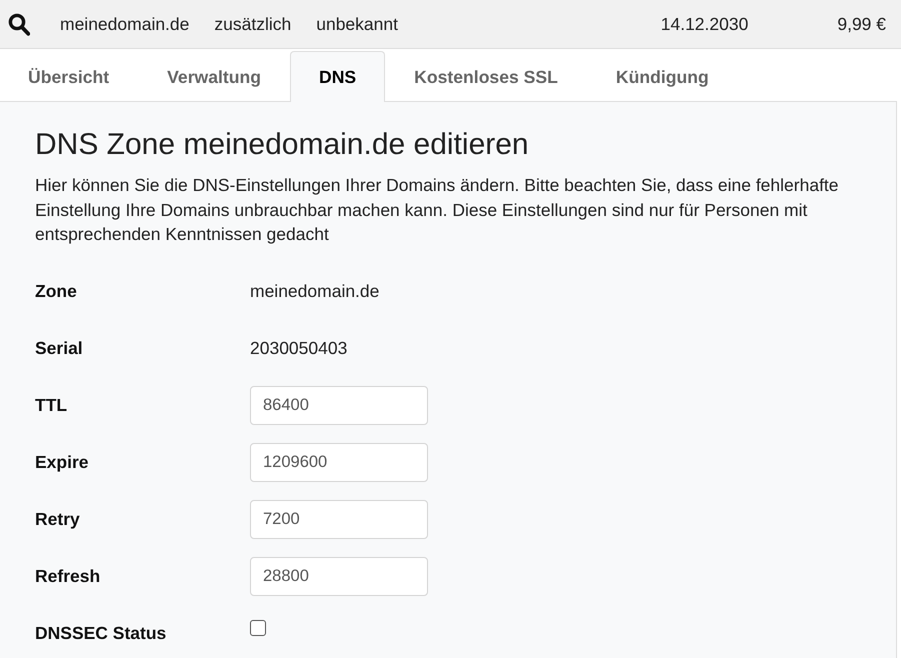  I want to click on field-label: Retry, so click(58, 519).